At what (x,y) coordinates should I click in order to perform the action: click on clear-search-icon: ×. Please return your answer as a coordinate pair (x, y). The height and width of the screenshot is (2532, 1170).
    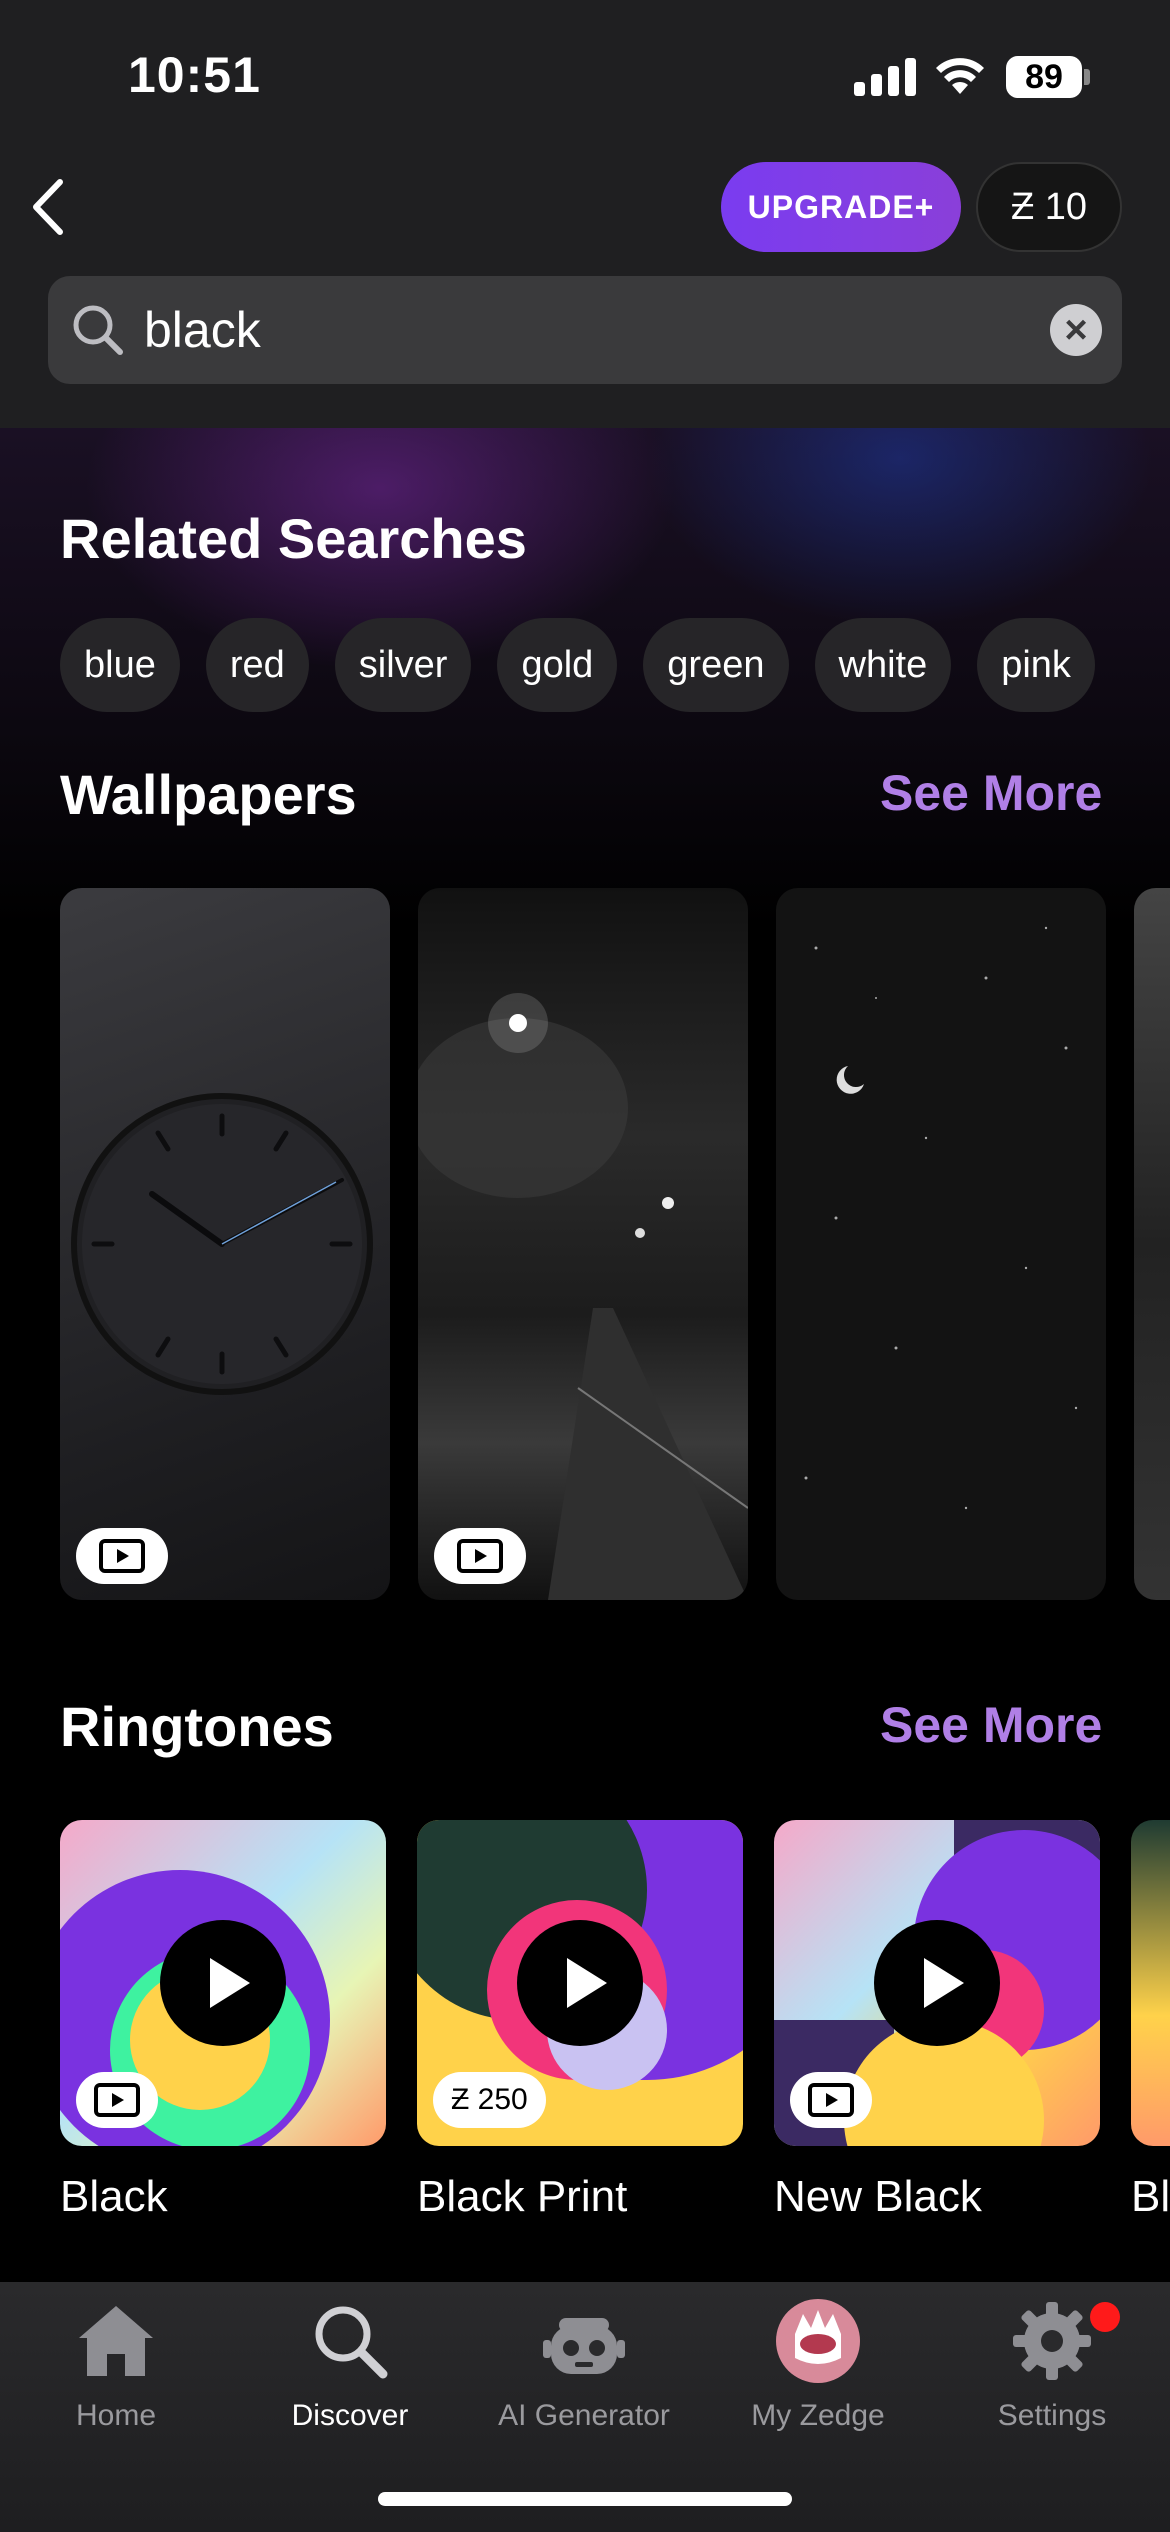
    Looking at the image, I should click on (1076, 330).